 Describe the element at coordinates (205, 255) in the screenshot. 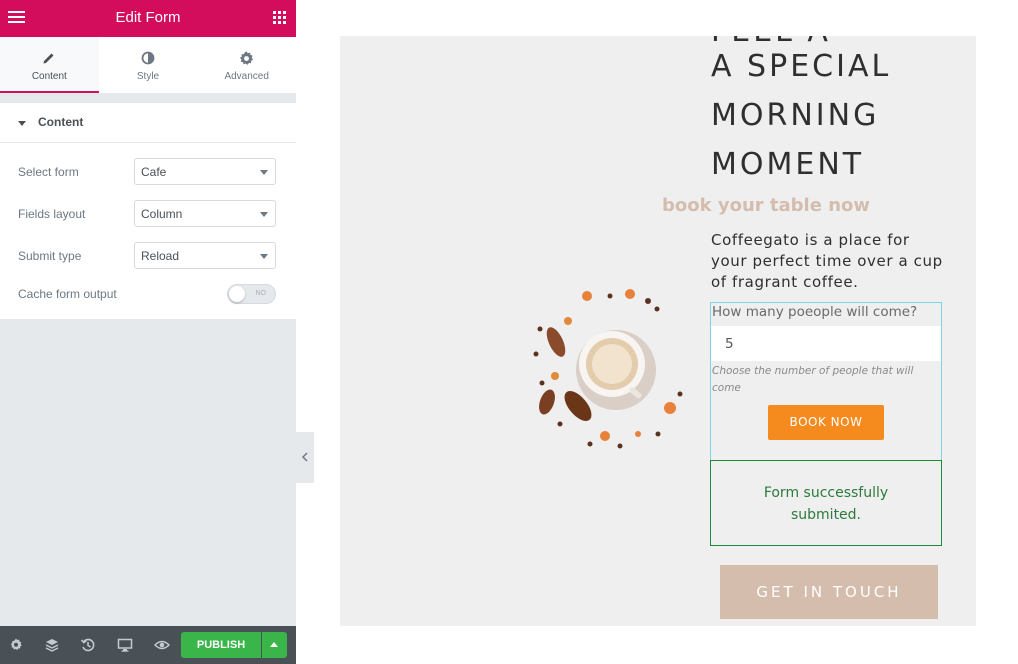

I see `submit-type-dropdown: Reload` at that location.